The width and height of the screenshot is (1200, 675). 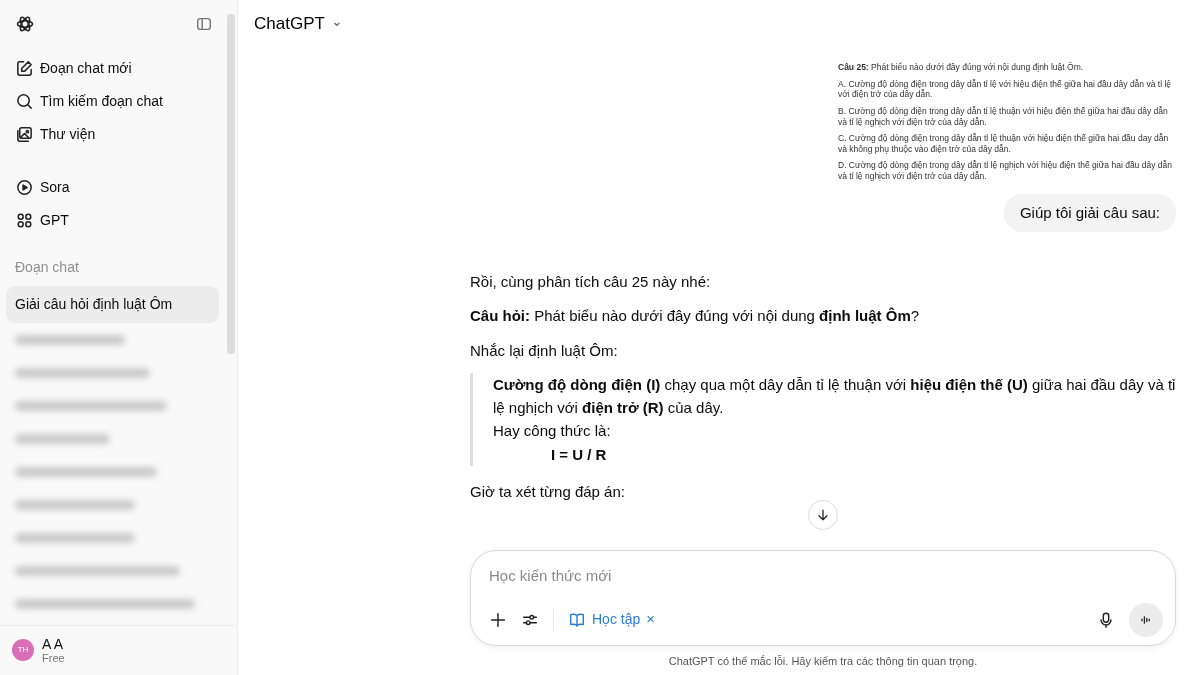 What do you see at coordinates (24, 134) in the screenshot?
I see `images-icon` at bounding box center [24, 134].